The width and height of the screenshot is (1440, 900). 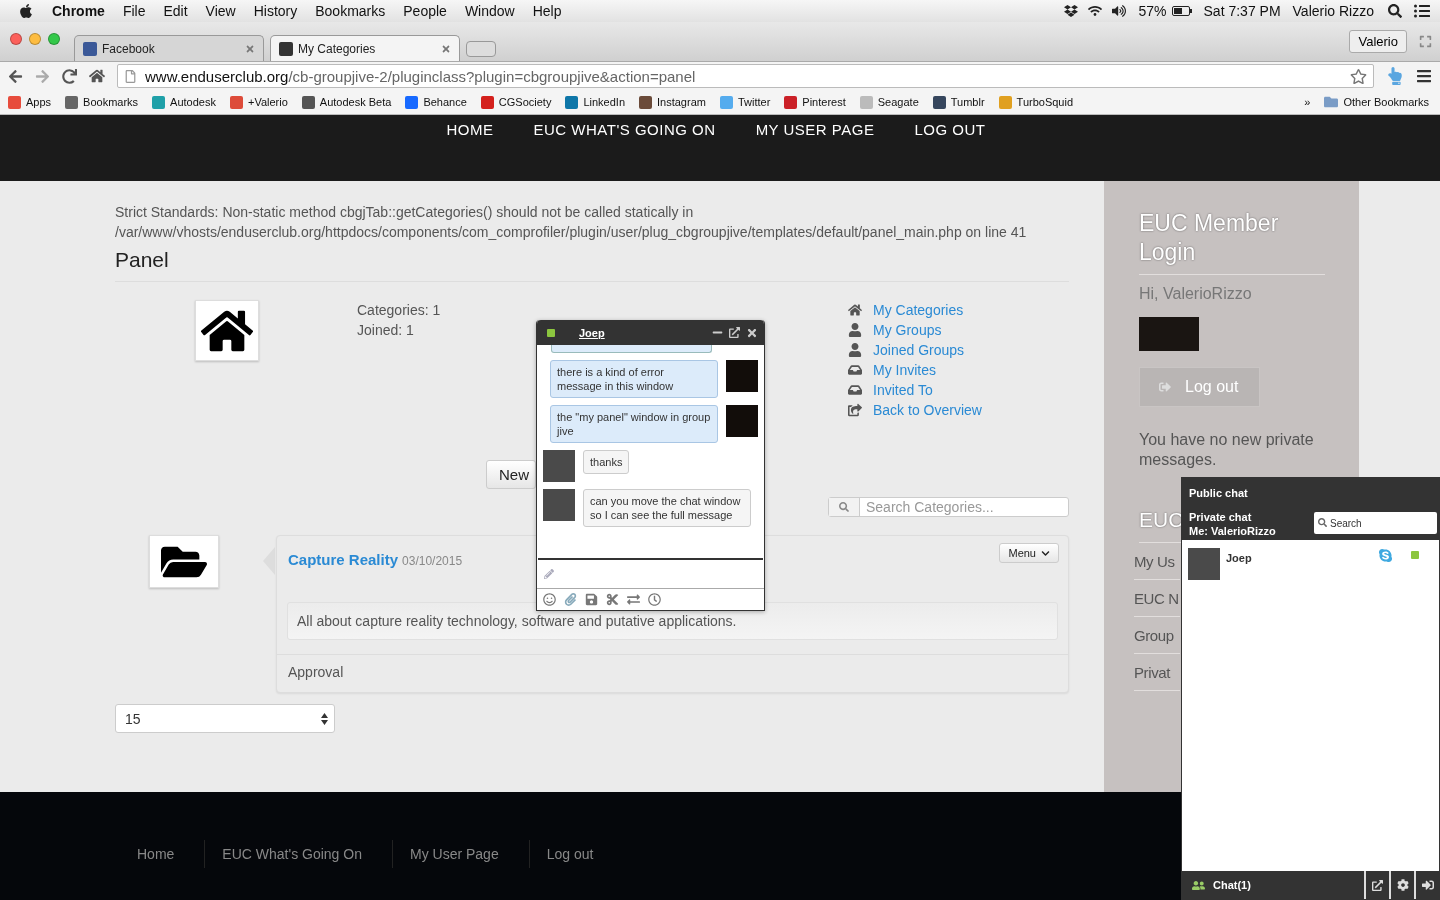 What do you see at coordinates (489, 11) in the screenshot?
I see `menu-item: Window` at bounding box center [489, 11].